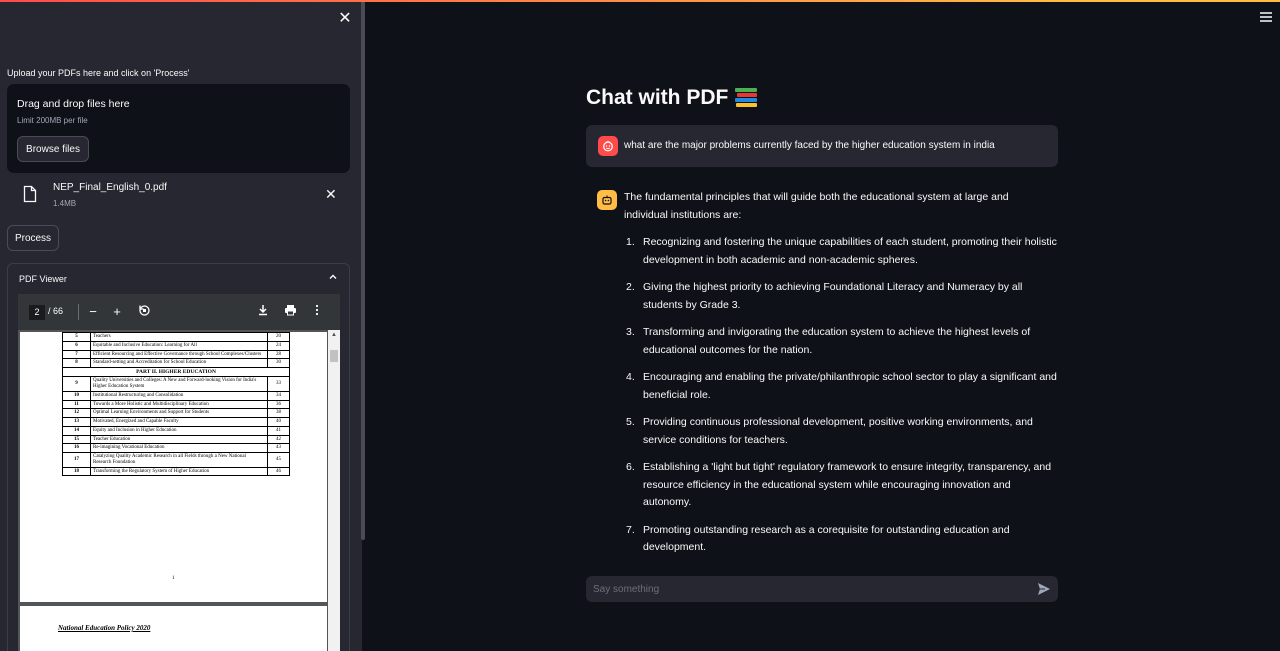  Describe the element at coordinates (179, 337) in the screenshot. I see `toc-title: Teachers` at that location.